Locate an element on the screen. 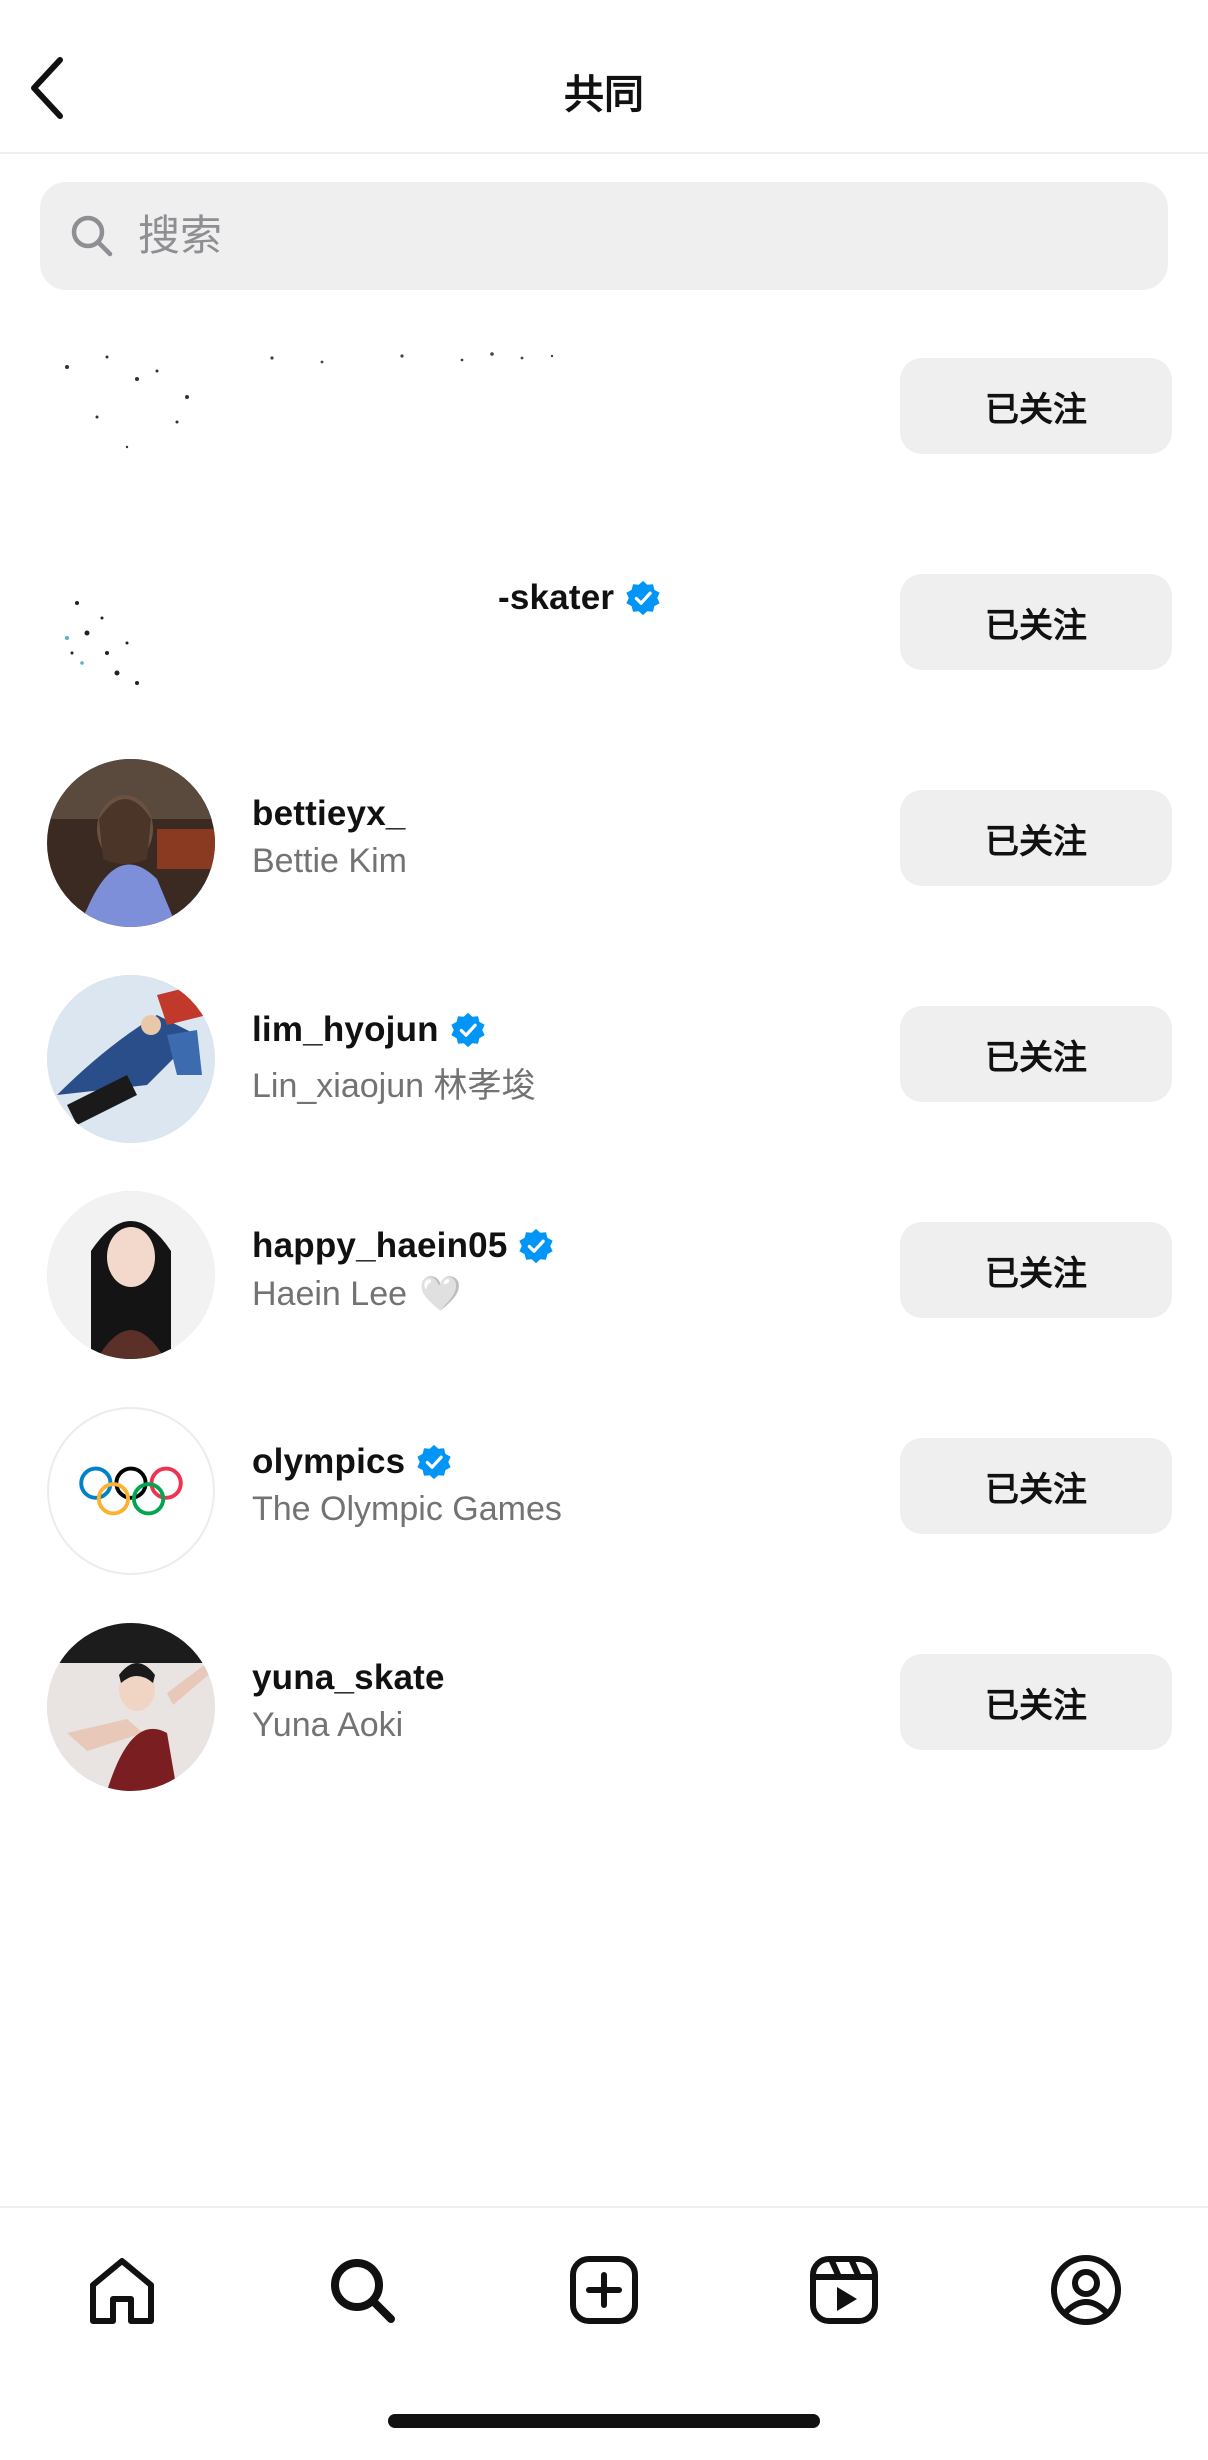 The height and width of the screenshot is (2460, 1208). account-names: lim_hyojun Lin_xiaojun 林孝埈 is located at coordinates (393, 1056).